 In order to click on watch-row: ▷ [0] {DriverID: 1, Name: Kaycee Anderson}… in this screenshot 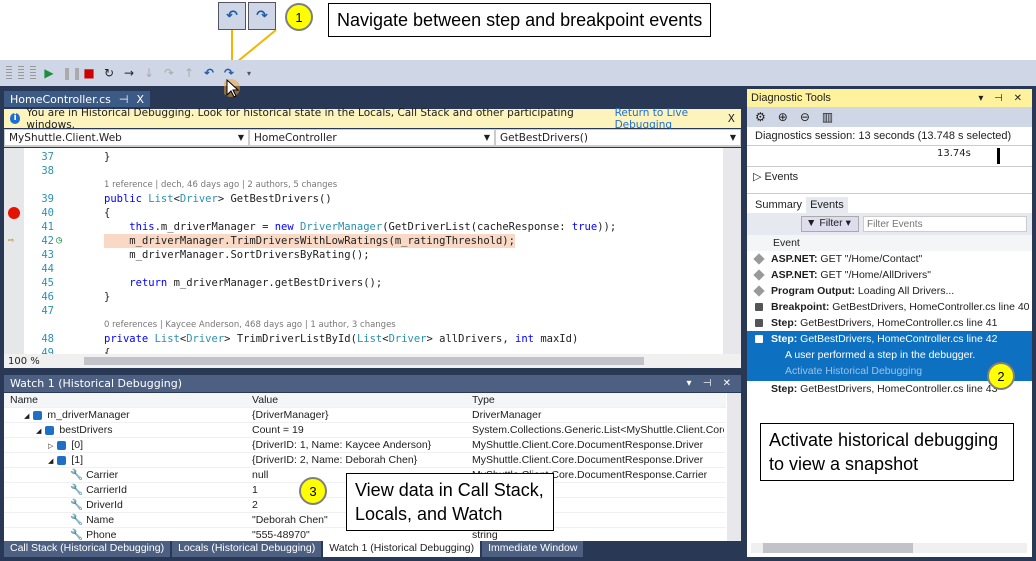, I will do `click(365, 445)`.